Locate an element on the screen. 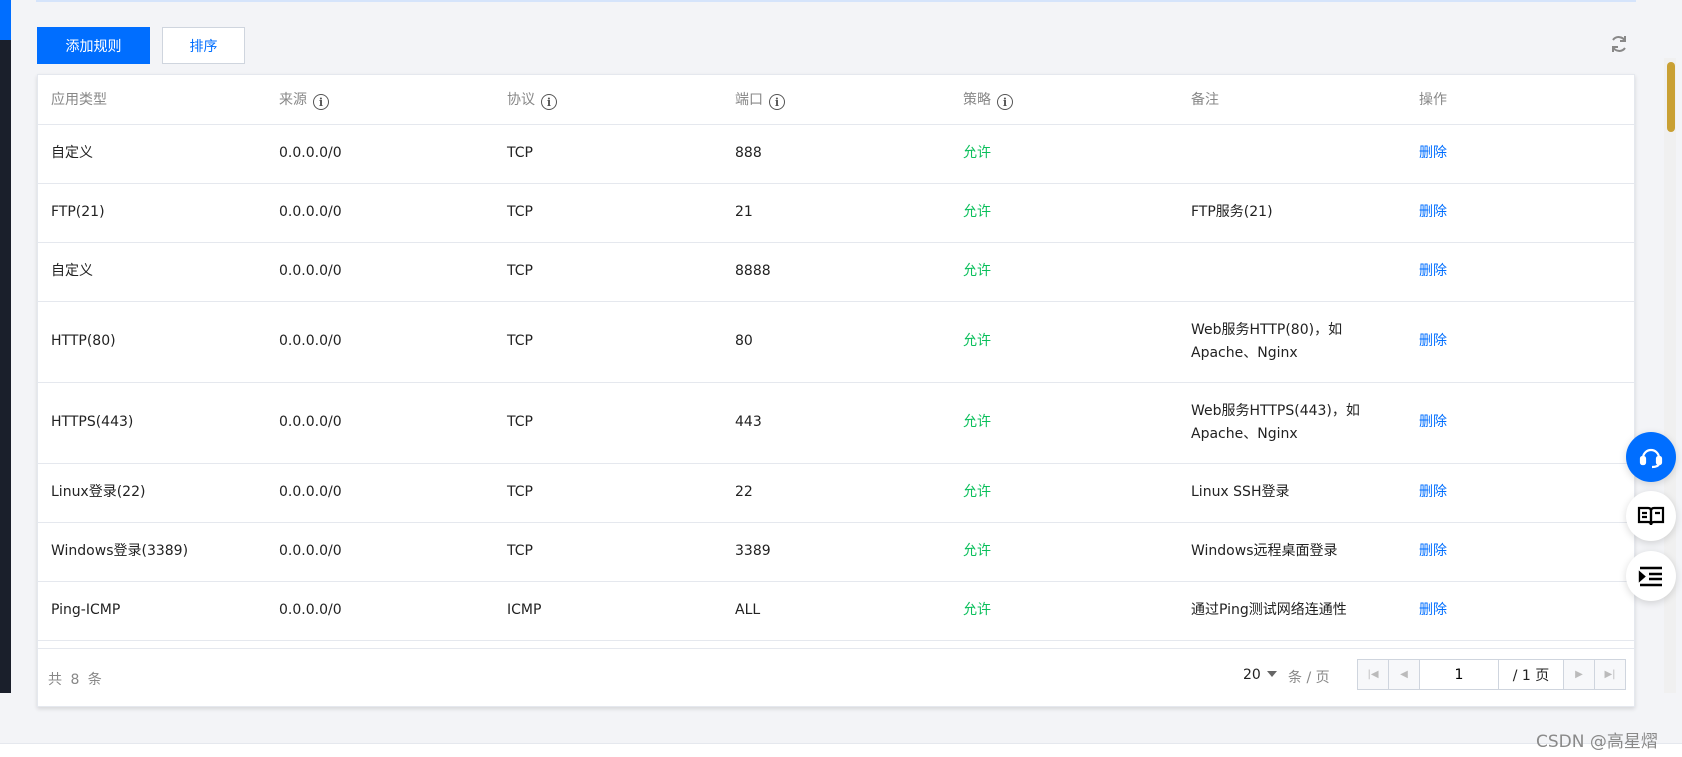 The width and height of the screenshot is (1682, 757). table-footer: 共 8 条 20 条 / 页 |◀ ◀ / 1 页 ▶ ▶| is located at coordinates (837, 677).